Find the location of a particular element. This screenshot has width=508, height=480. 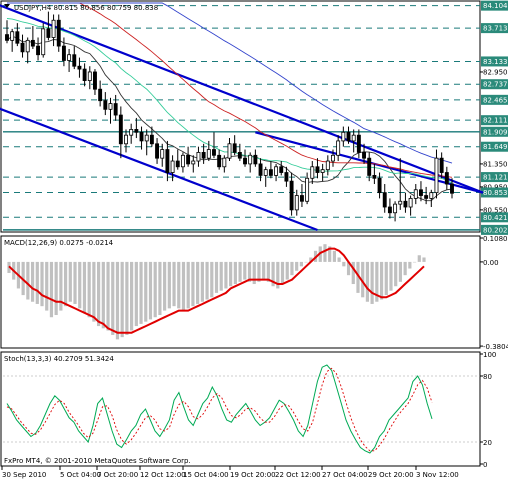

time-tick-label: 12 Oct 12:00 is located at coordinates (163, 475).